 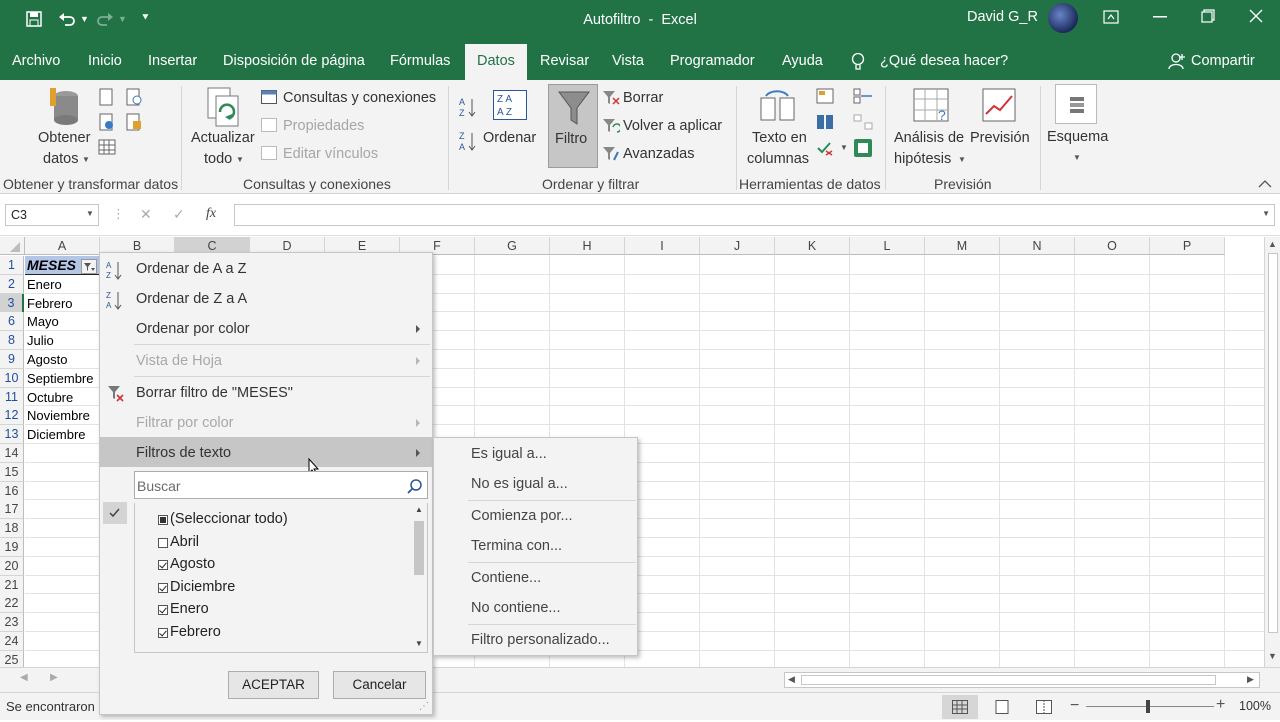 What do you see at coordinates (1208, 16) in the screenshot?
I see `restore-icon` at bounding box center [1208, 16].